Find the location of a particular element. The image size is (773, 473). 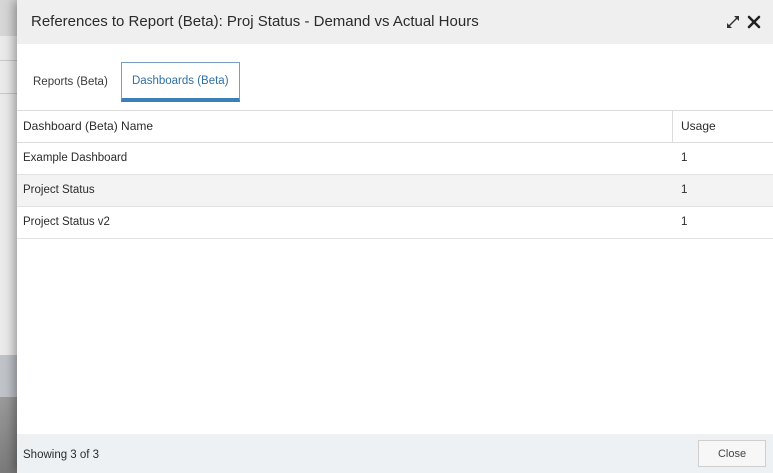

column-header-usage: Usage is located at coordinates (698, 126).